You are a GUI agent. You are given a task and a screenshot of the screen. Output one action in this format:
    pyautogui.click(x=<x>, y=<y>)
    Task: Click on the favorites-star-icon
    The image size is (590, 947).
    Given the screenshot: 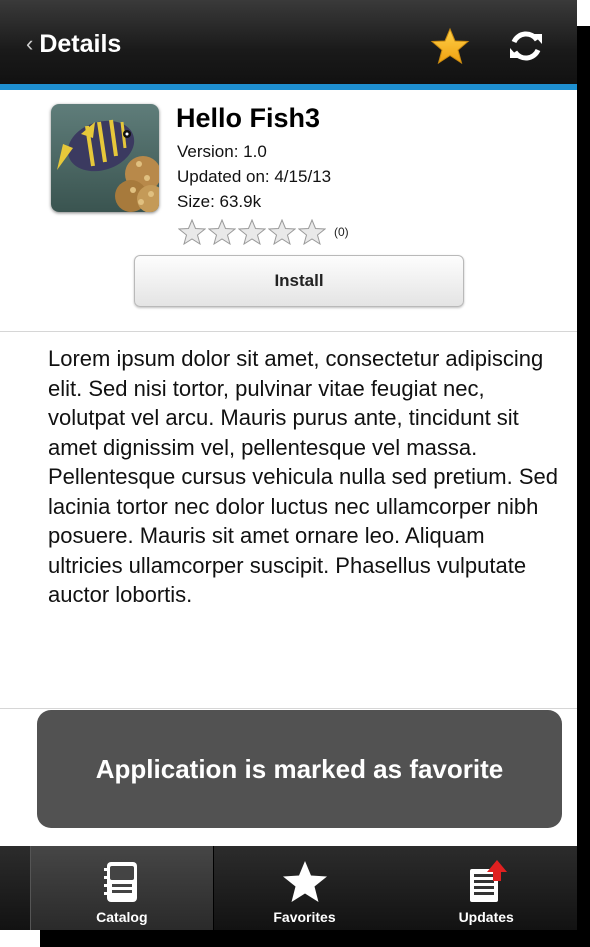 What is the action you would take?
    pyautogui.click(x=304, y=881)
    